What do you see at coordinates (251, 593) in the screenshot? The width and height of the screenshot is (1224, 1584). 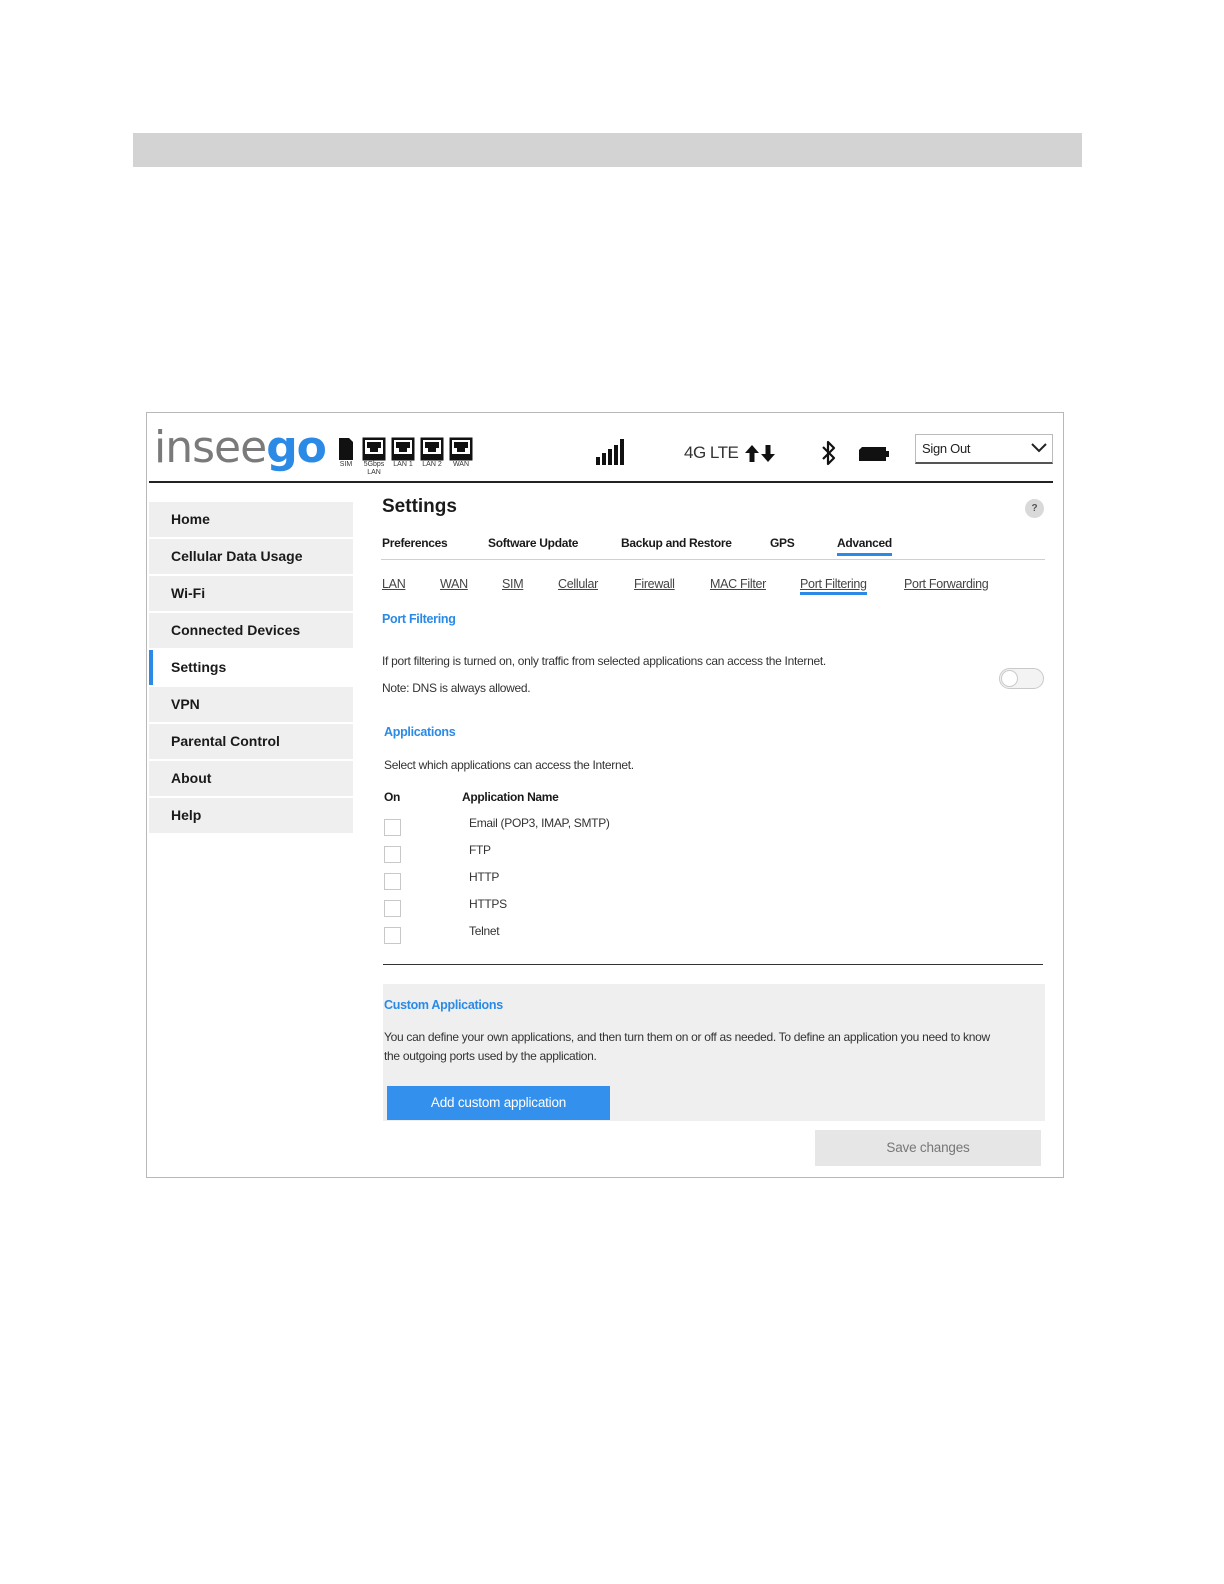 I see `sidebar-item-wifi: Wi-Fi` at bounding box center [251, 593].